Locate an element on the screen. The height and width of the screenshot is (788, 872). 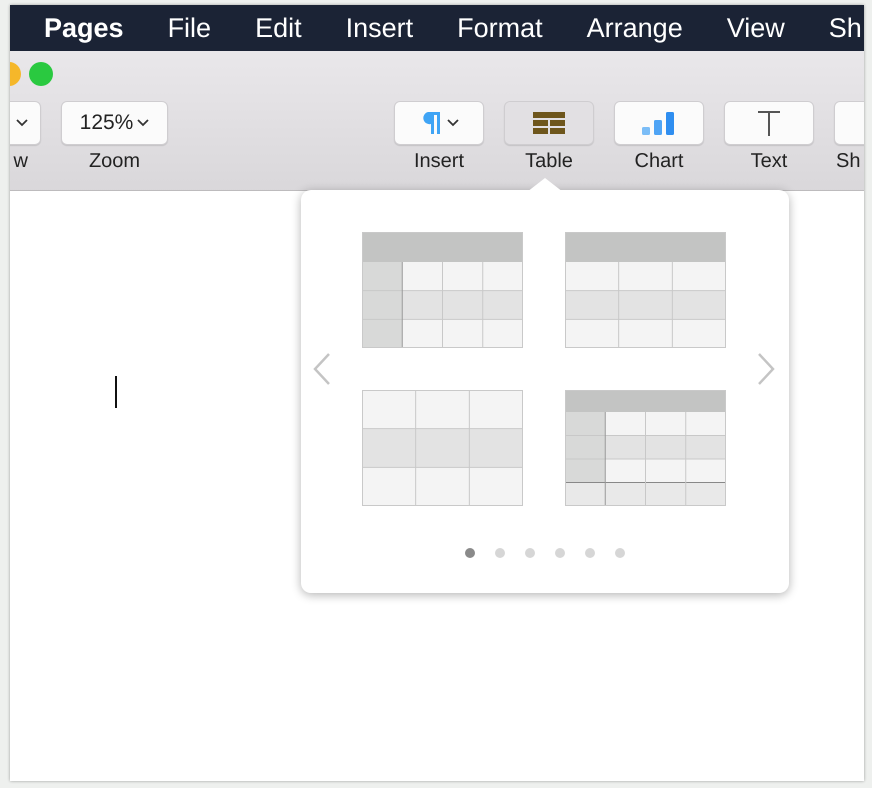
zoom-dropdown: 125% is located at coordinates (114, 123).